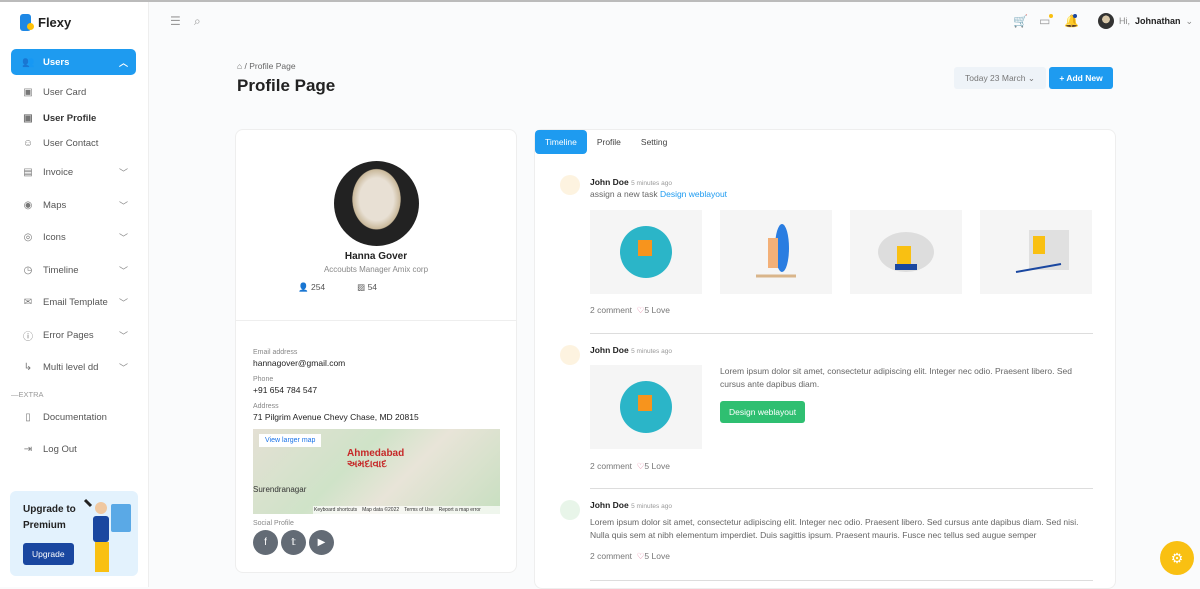 This screenshot has width=1200, height=589. Describe the element at coordinates (776, 252) in the screenshot. I see `surfboard-image` at that location.